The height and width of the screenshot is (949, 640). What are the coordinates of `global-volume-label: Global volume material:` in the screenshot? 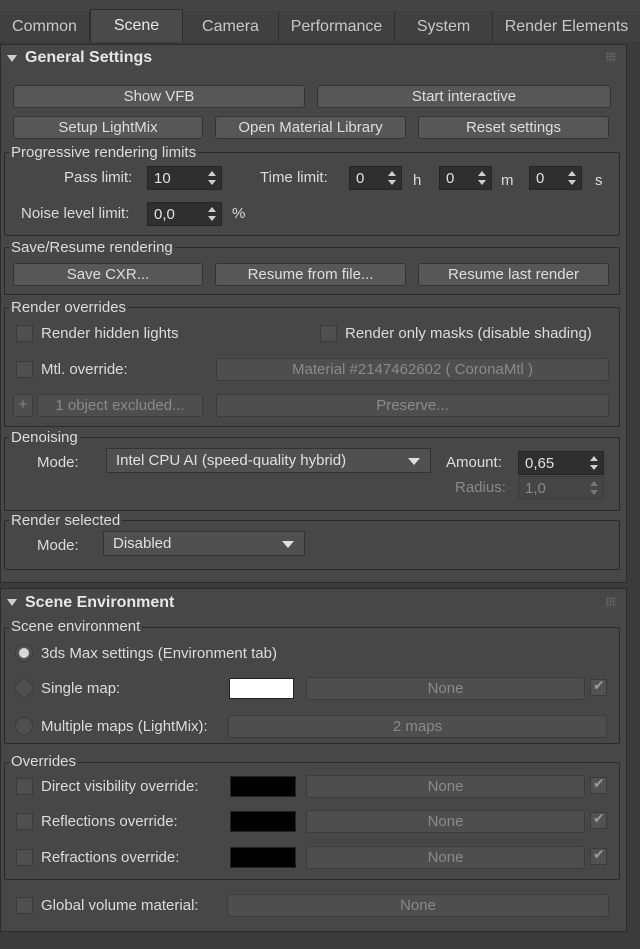 It's located at (120, 905).